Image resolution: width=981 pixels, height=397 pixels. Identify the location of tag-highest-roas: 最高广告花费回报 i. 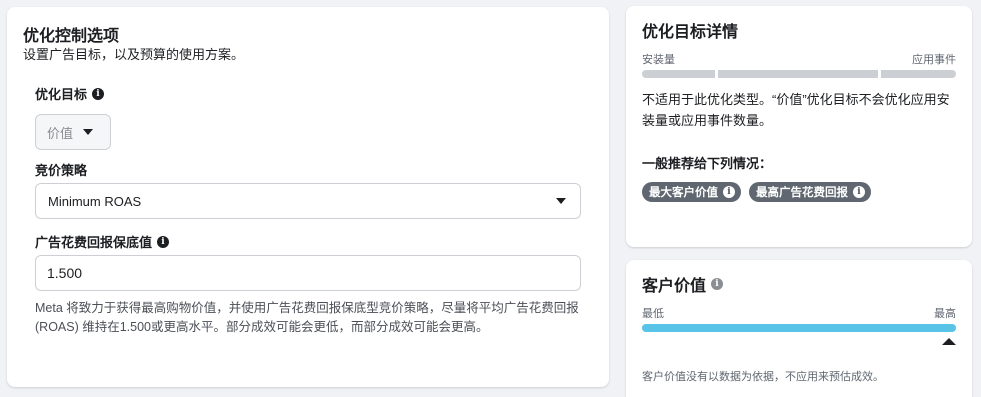
(810, 192).